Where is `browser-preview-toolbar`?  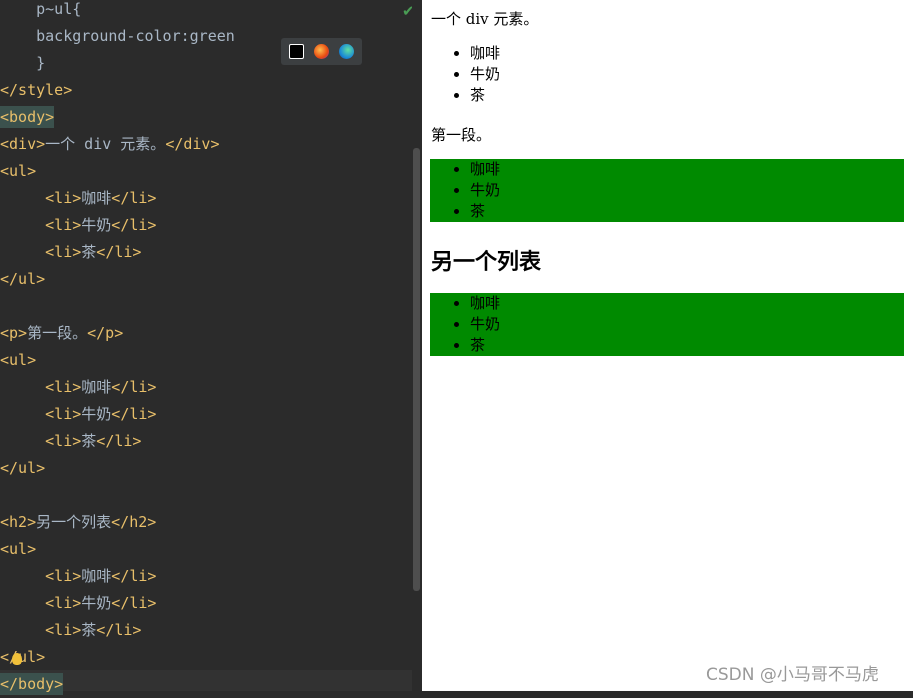
browser-preview-toolbar is located at coordinates (321, 51).